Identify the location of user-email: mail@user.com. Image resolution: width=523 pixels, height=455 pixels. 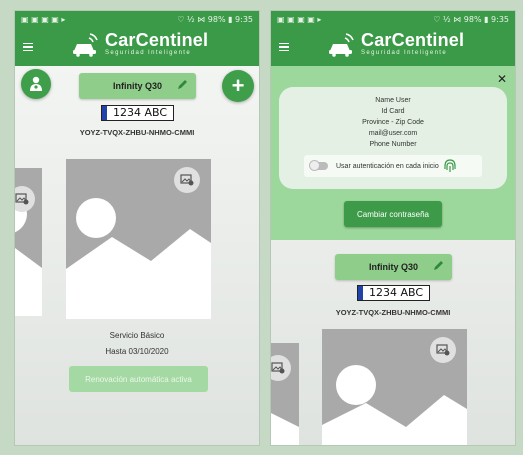
(393, 133).